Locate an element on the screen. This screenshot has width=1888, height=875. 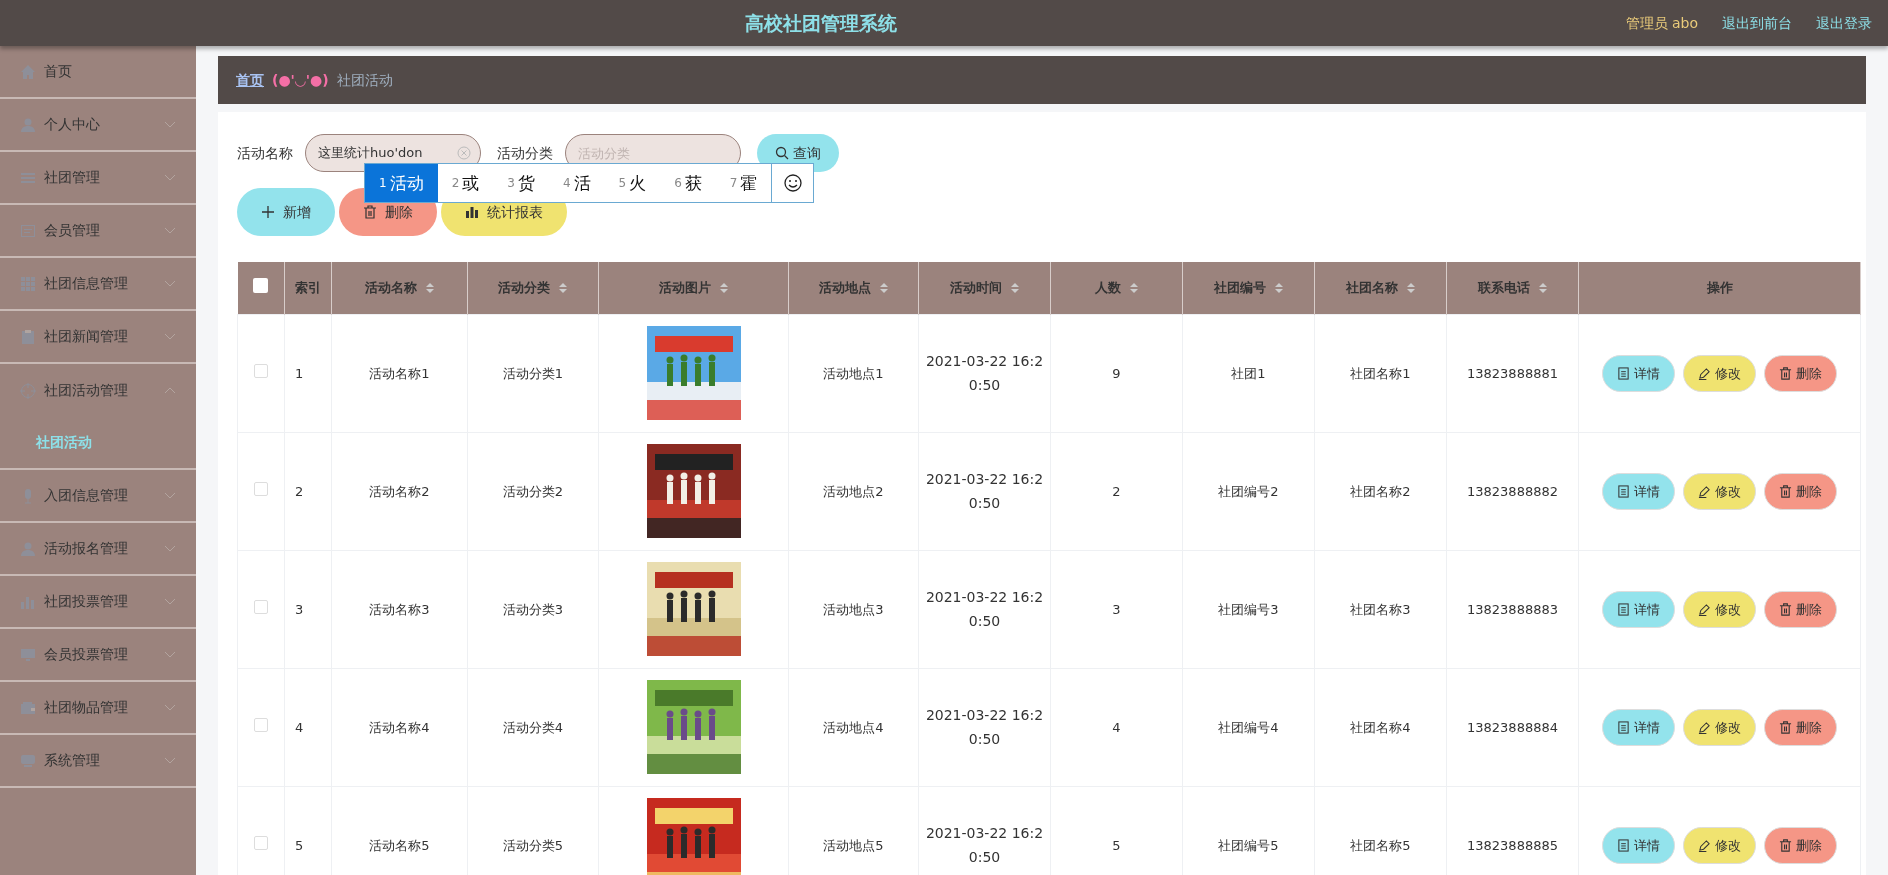
table-cell: 活动地点3 is located at coordinates (853, 609).